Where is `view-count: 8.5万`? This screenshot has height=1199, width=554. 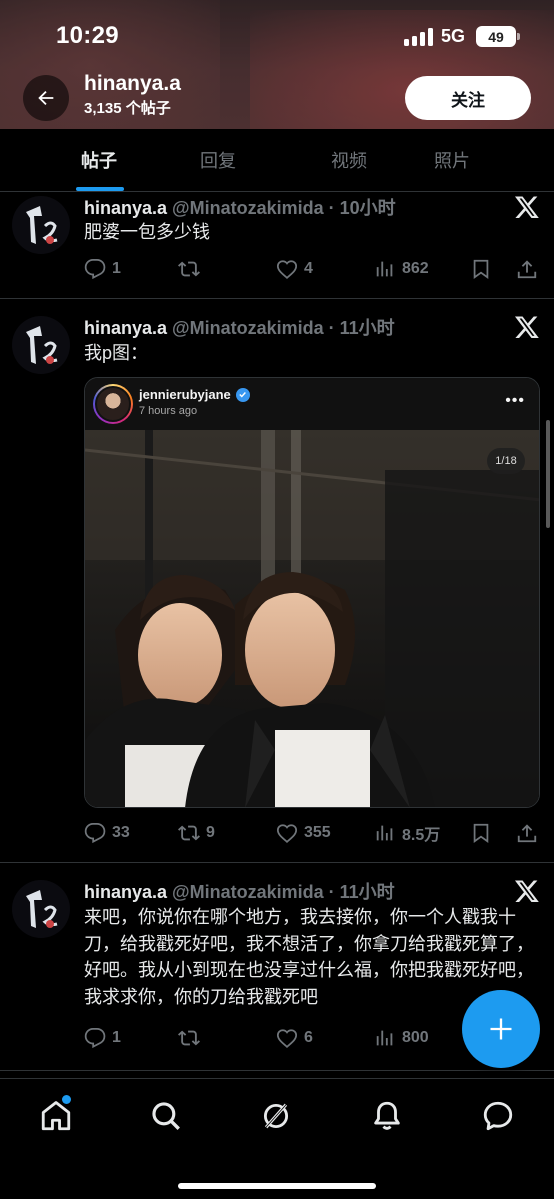 view-count: 8.5万 is located at coordinates (421, 835).